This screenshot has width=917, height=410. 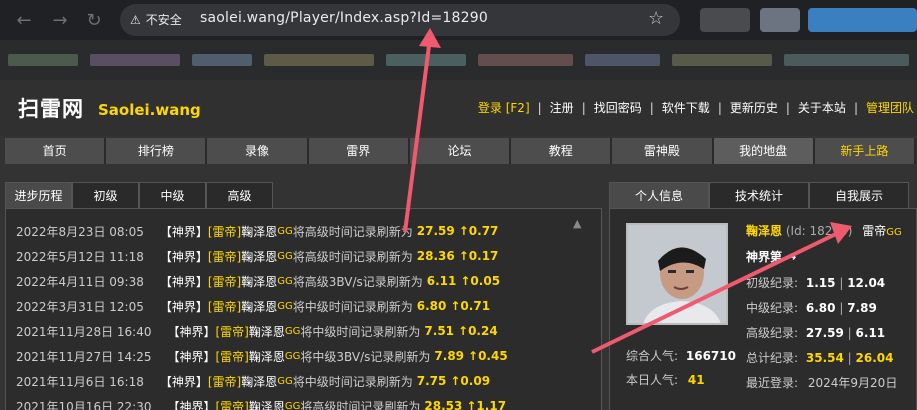 I want to click on nav-rankings: 排行榜, so click(x=157, y=151).